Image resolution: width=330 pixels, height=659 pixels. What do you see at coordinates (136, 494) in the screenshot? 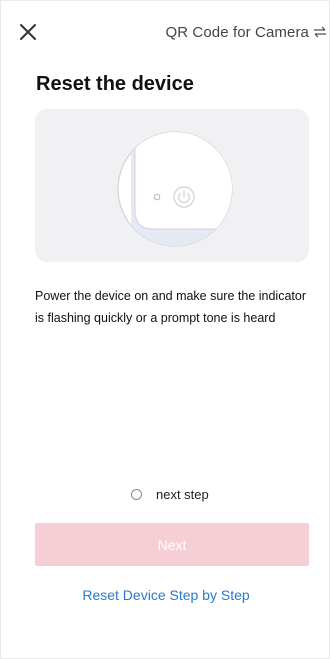
I see `confirm-radio` at bounding box center [136, 494].